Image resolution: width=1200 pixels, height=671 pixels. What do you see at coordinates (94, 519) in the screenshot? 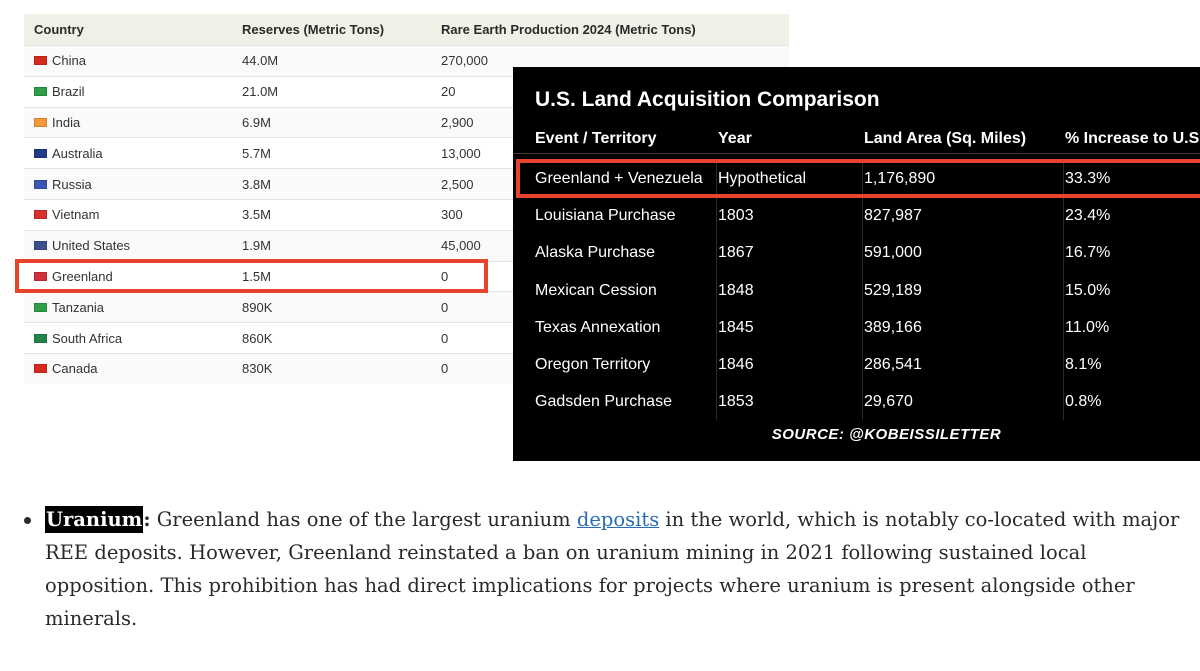
I see `uranium-term: Uranium` at bounding box center [94, 519].